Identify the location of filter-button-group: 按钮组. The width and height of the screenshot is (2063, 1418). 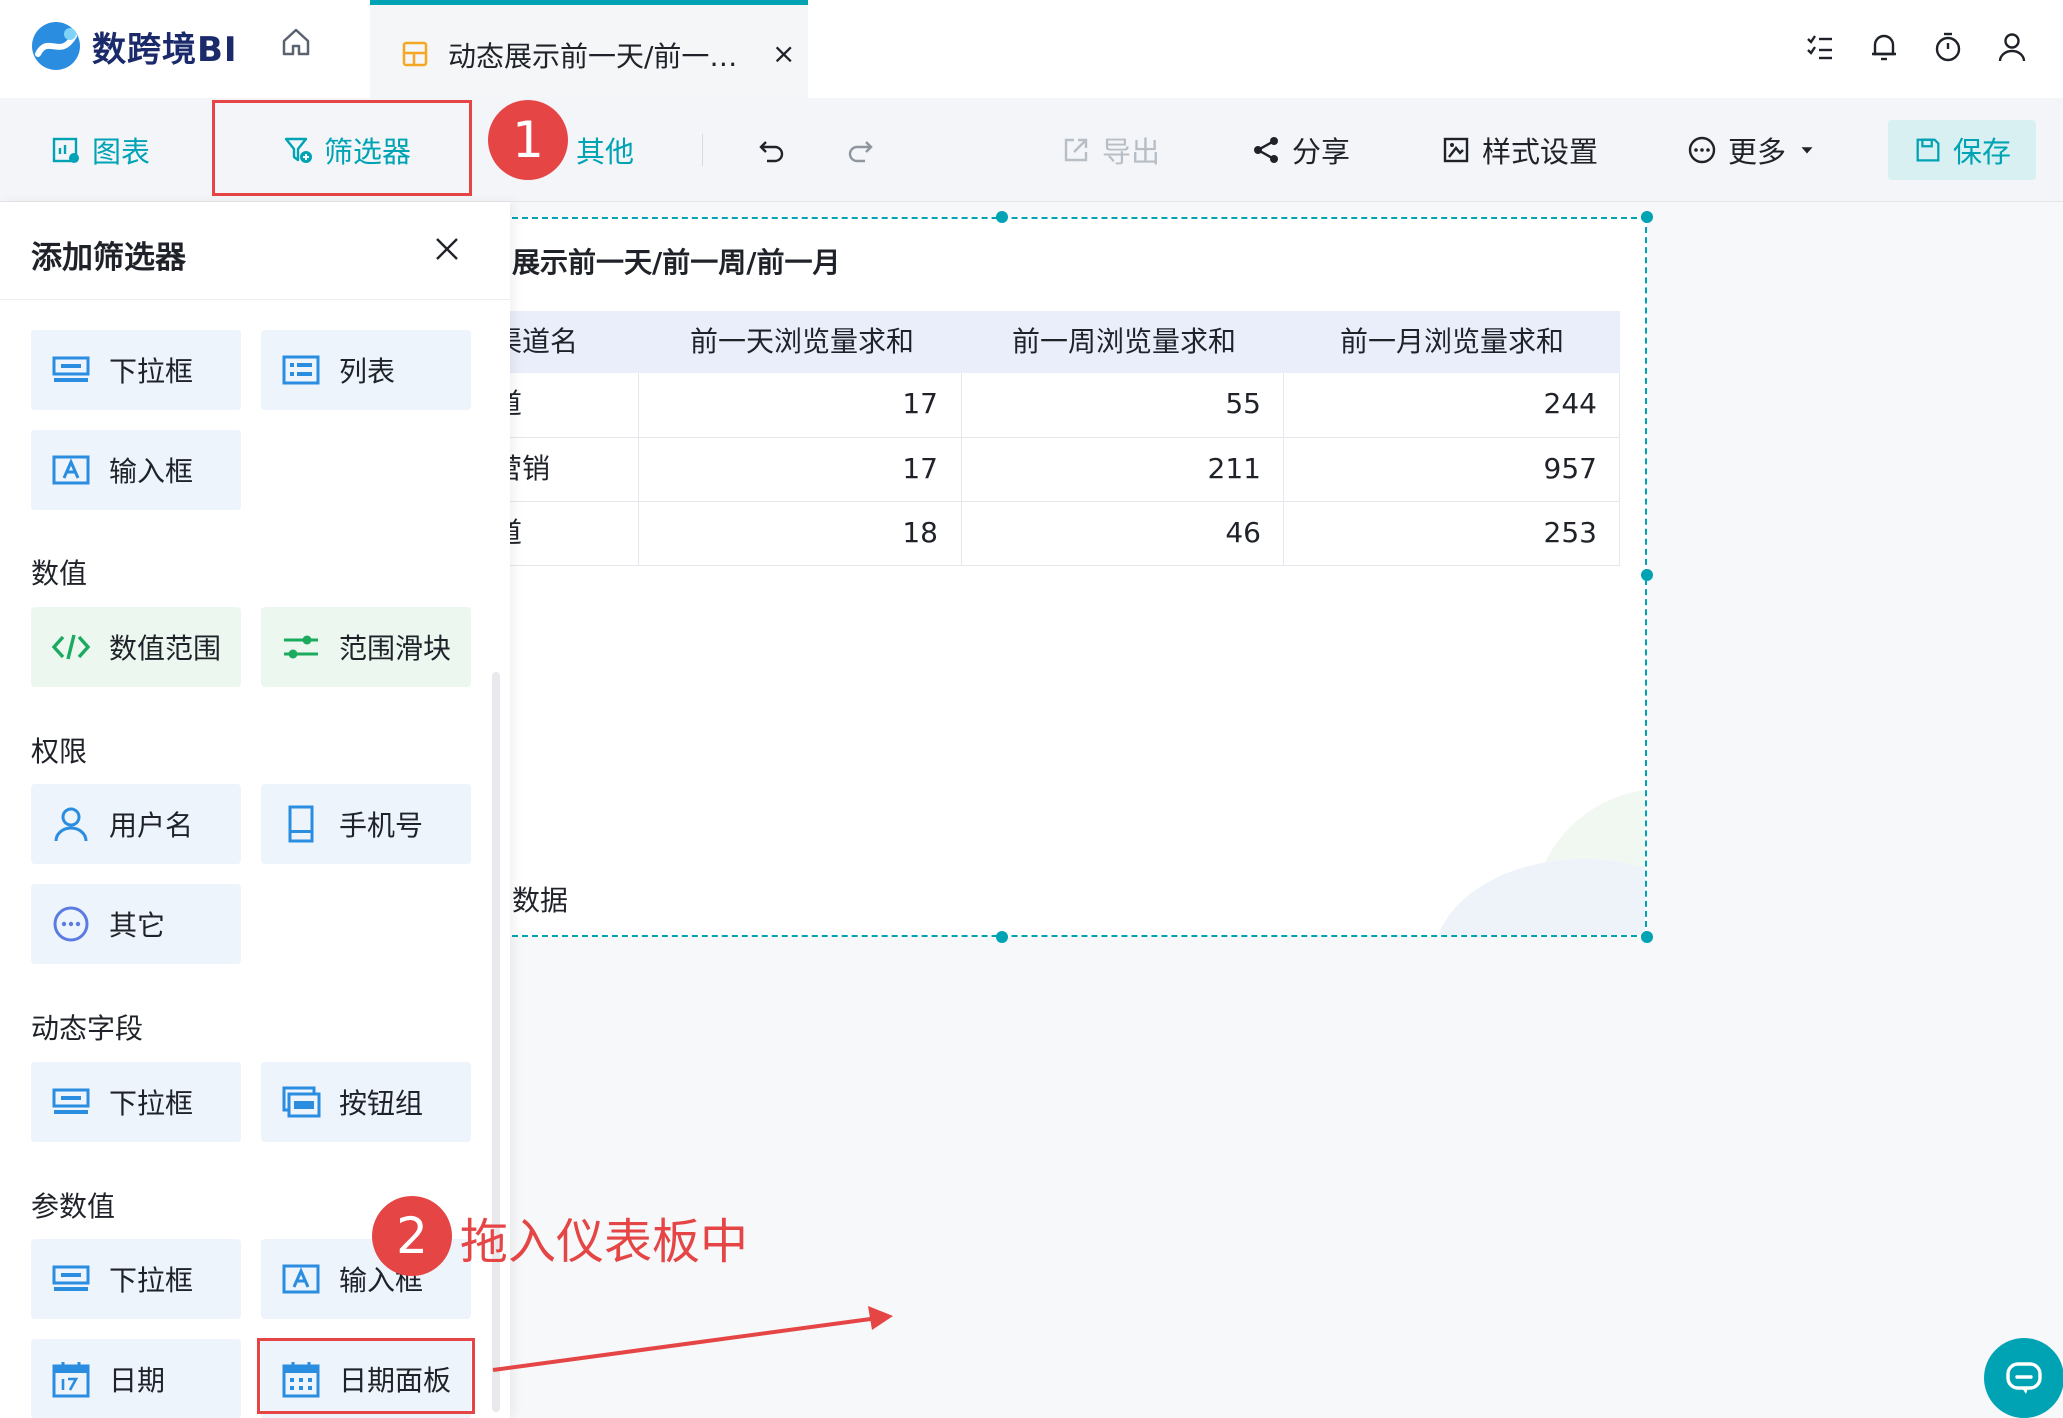
(366, 1102).